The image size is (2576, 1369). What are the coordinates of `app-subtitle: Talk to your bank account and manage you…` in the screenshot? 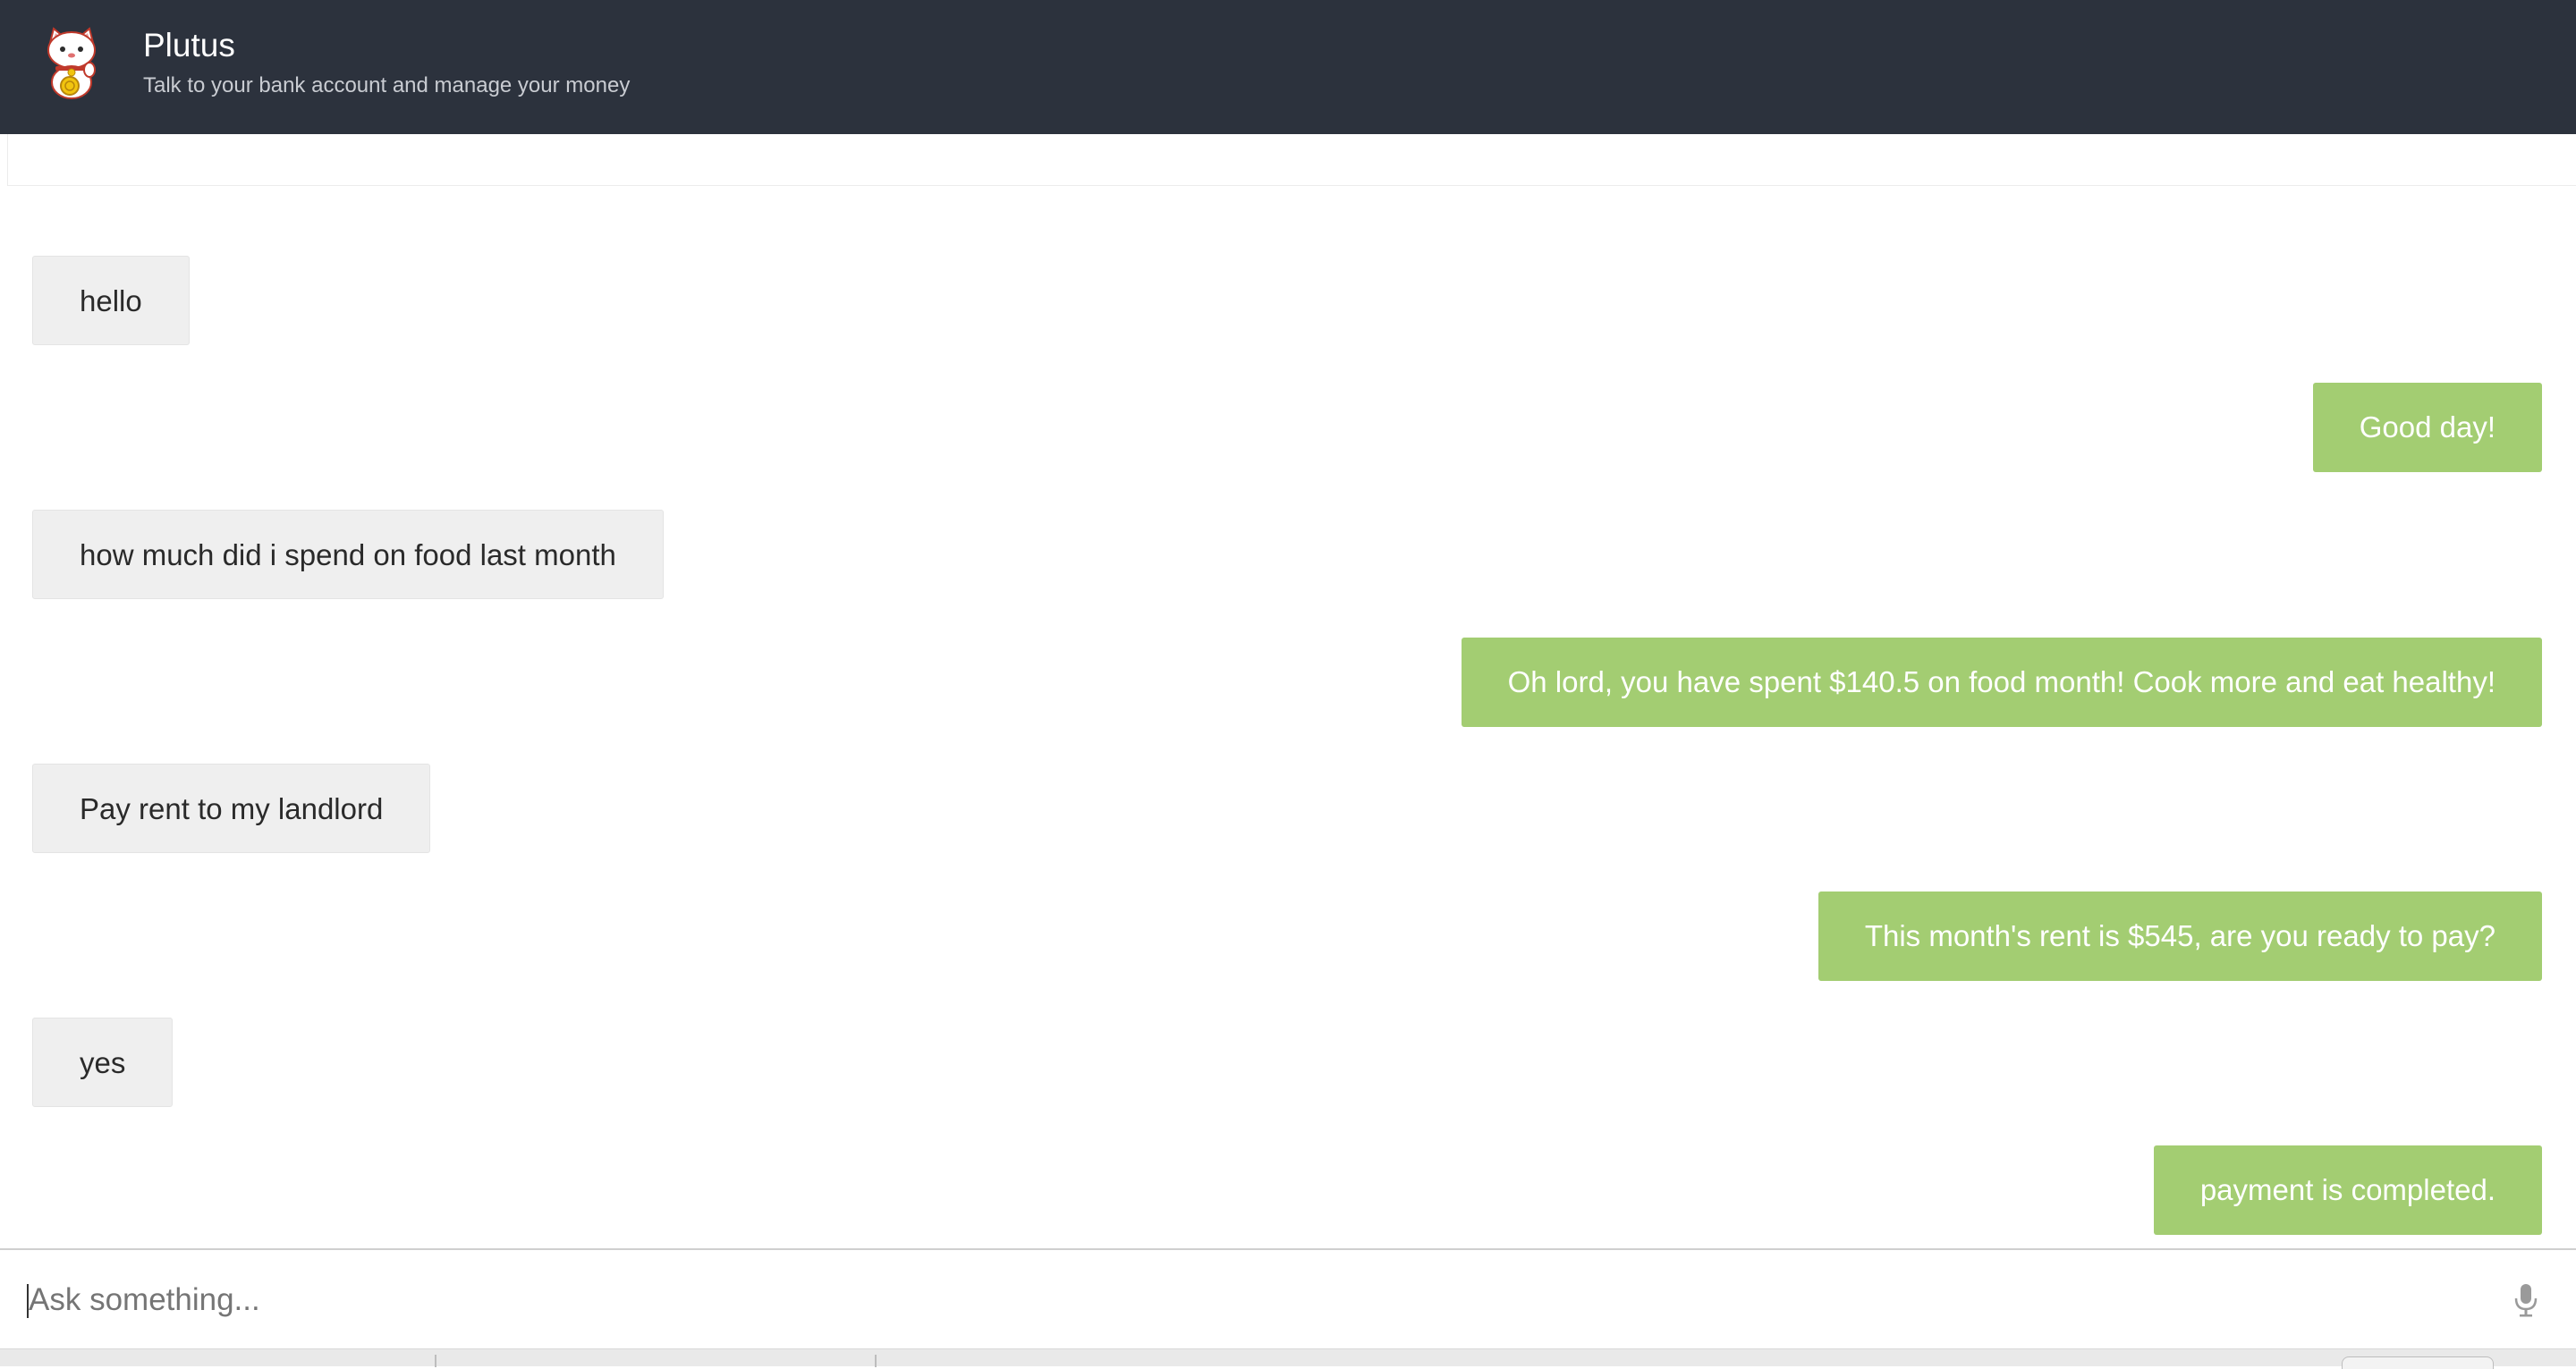 It's located at (387, 85).